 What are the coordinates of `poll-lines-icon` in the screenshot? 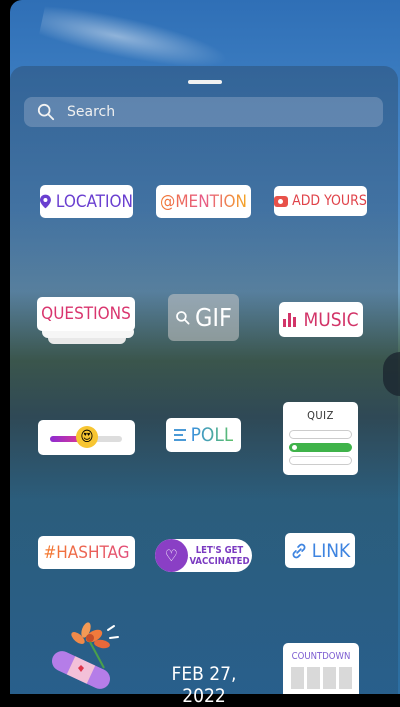 It's located at (179, 435).